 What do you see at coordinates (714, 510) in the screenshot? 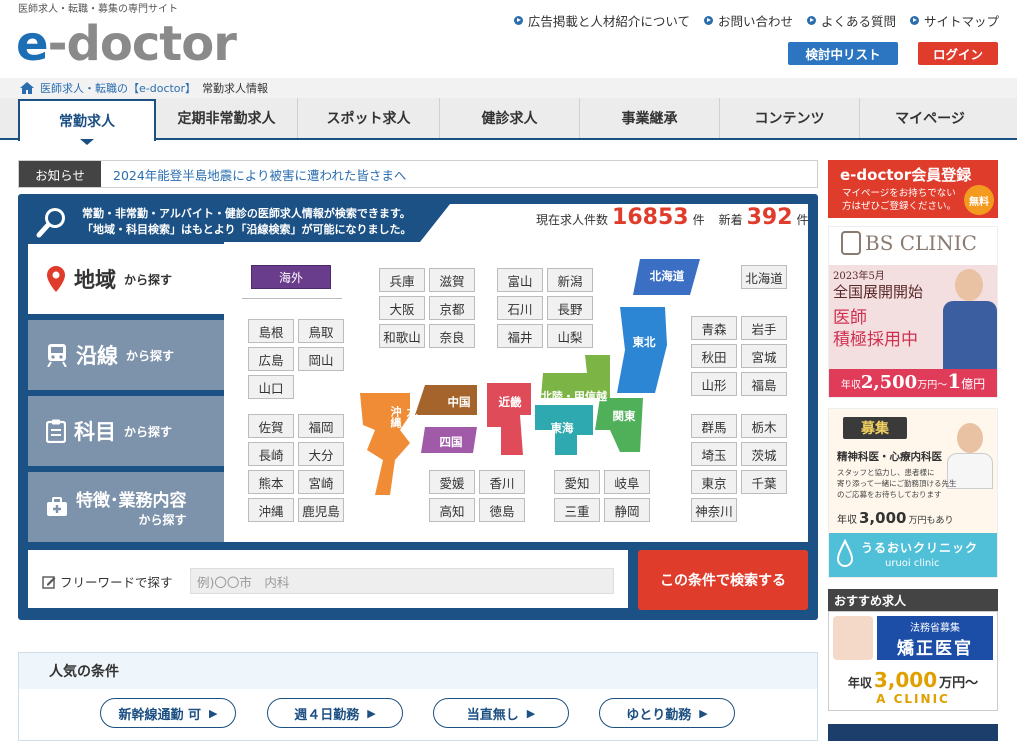
I see `pref-button: 神奈川` at bounding box center [714, 510].